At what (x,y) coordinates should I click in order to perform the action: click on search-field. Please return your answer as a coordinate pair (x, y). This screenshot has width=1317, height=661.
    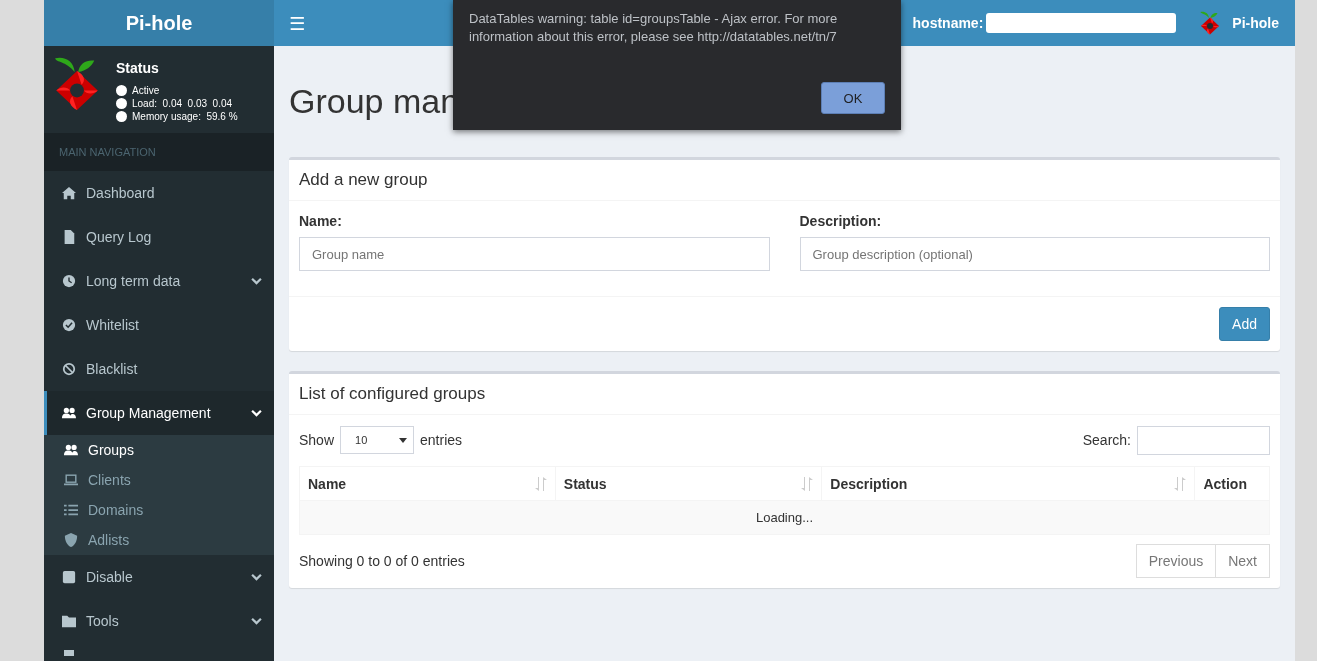
    Looking at the image, I should click on (1203, 440).